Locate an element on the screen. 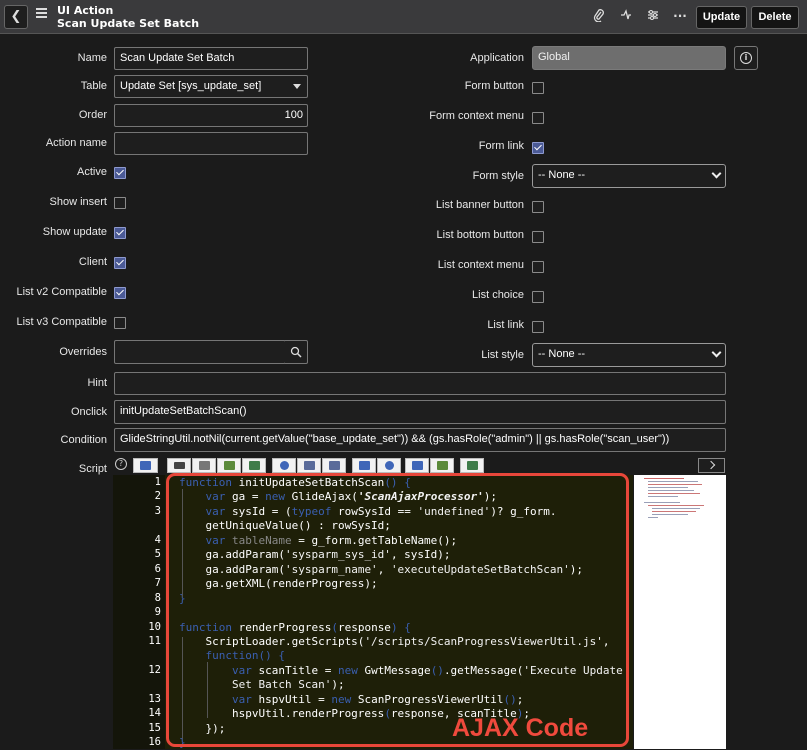  action-name-field is located at coordinates (211, 143).